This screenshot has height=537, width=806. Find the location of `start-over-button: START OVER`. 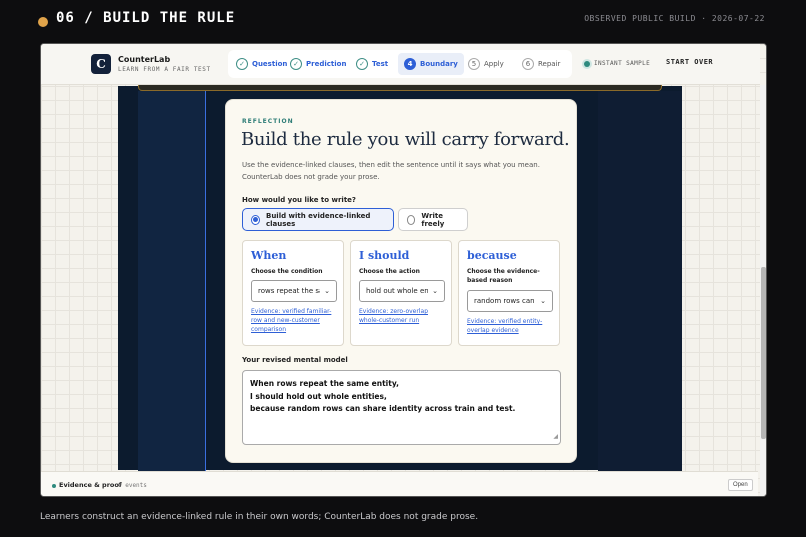

start-over-button: START OVER is located at coordinates (689, 62).